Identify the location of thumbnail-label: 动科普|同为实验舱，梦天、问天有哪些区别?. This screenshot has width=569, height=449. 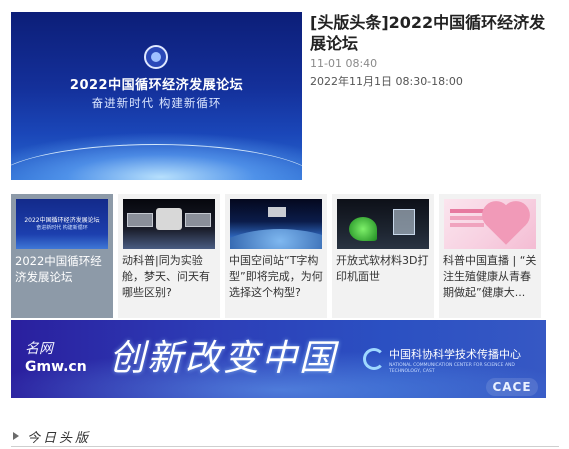
(166, 276).